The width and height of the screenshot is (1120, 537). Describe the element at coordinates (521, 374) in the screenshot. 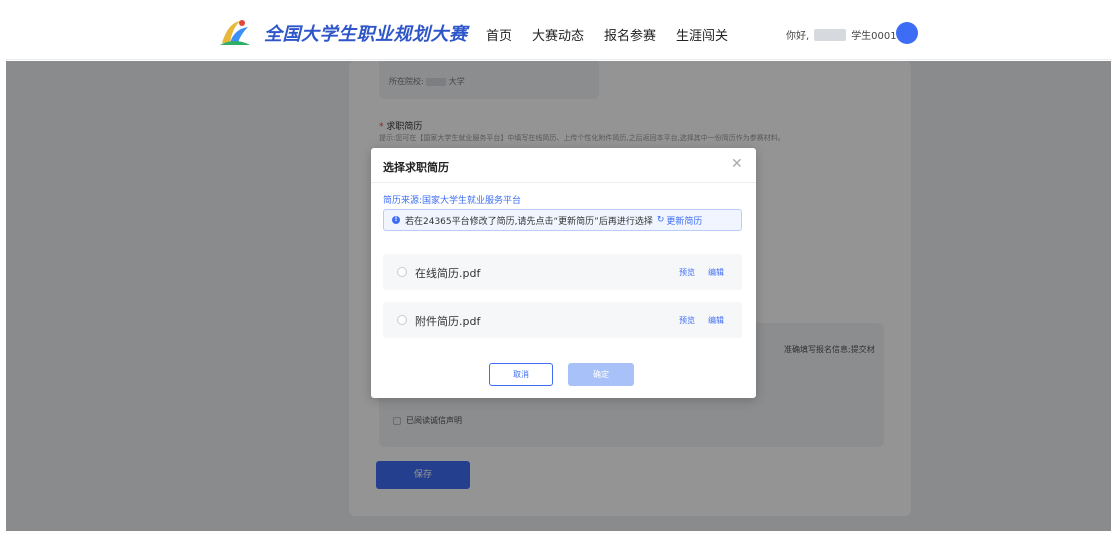

I see `cancel-button: 取消` at that location.